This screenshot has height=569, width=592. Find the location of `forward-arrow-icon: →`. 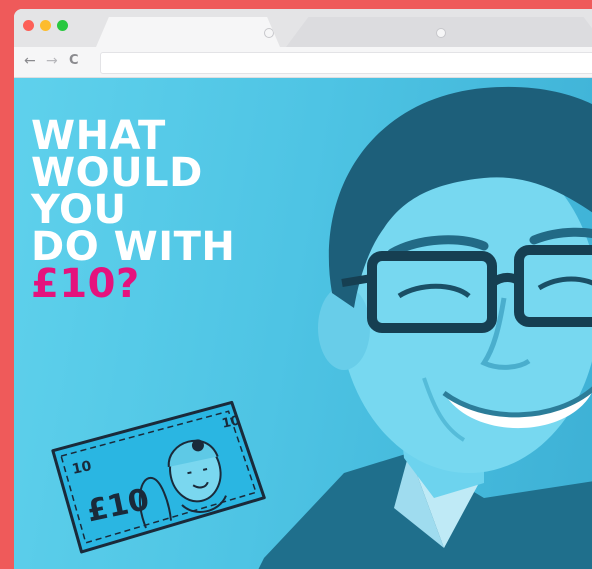

forward-arrow-icon: → is located at coordinates (52, 61).